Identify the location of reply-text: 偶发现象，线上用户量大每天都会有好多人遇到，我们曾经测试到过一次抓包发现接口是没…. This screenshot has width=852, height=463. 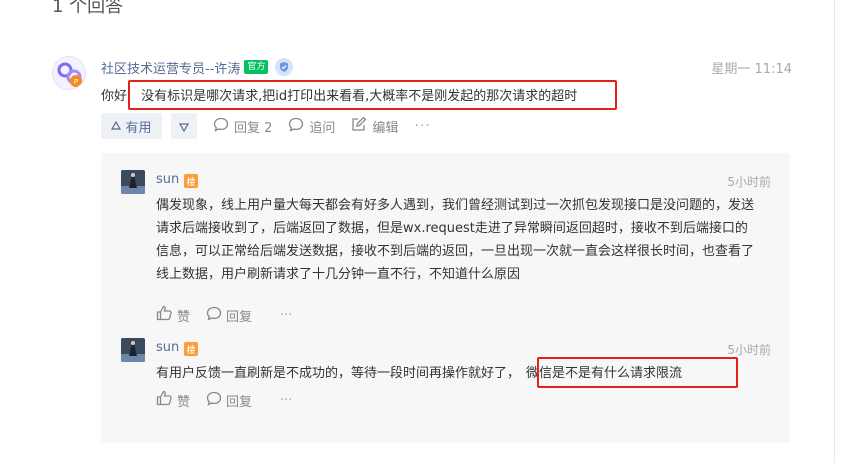
(455, 240).